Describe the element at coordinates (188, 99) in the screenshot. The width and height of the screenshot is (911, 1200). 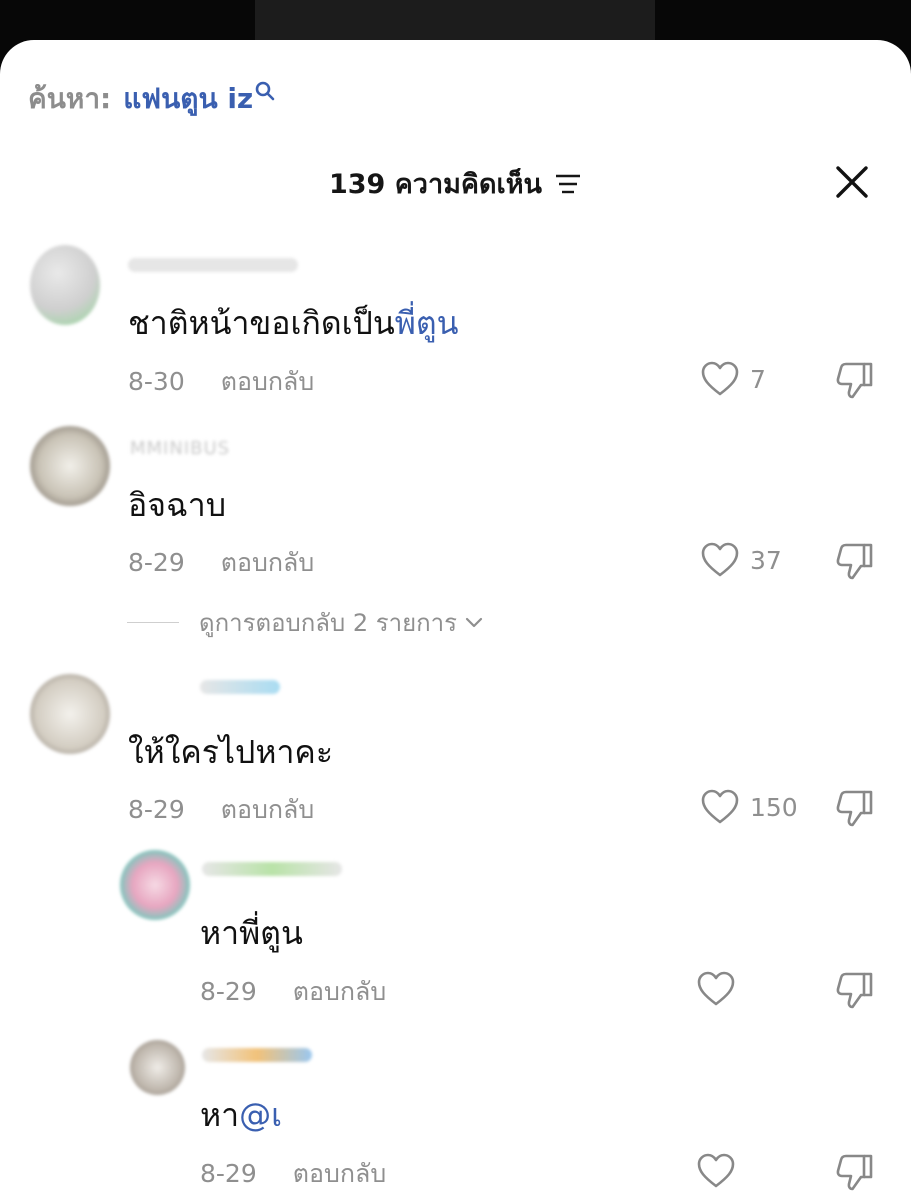
I see `search-term: แฟนตูน iz` at that location.